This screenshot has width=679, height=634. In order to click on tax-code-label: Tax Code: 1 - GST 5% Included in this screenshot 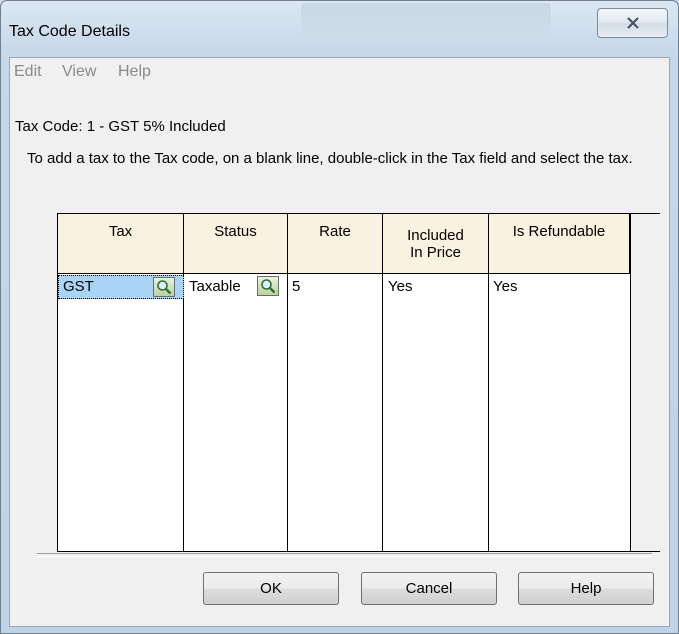, I will do `click(120, 126)`.